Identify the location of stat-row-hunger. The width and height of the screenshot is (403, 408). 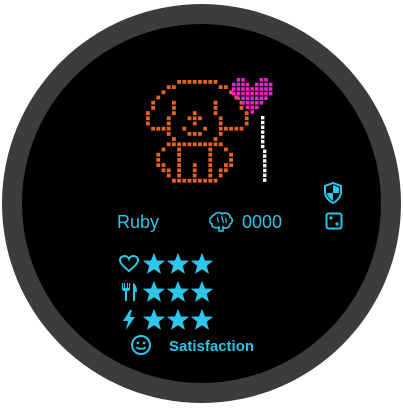
(165, 292).